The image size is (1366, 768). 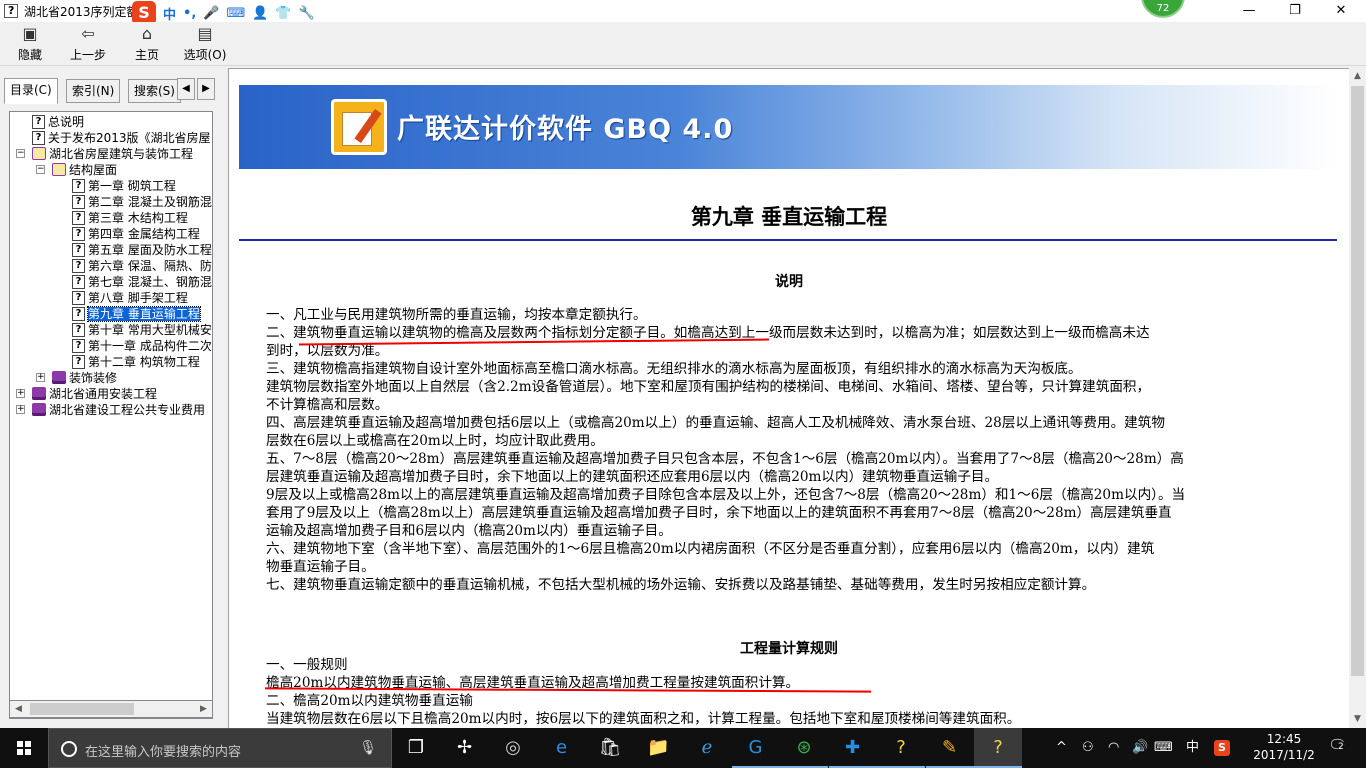 I want to click on tree-item: ? 第十章 常用大型机械安, so click(x=142, y=330).